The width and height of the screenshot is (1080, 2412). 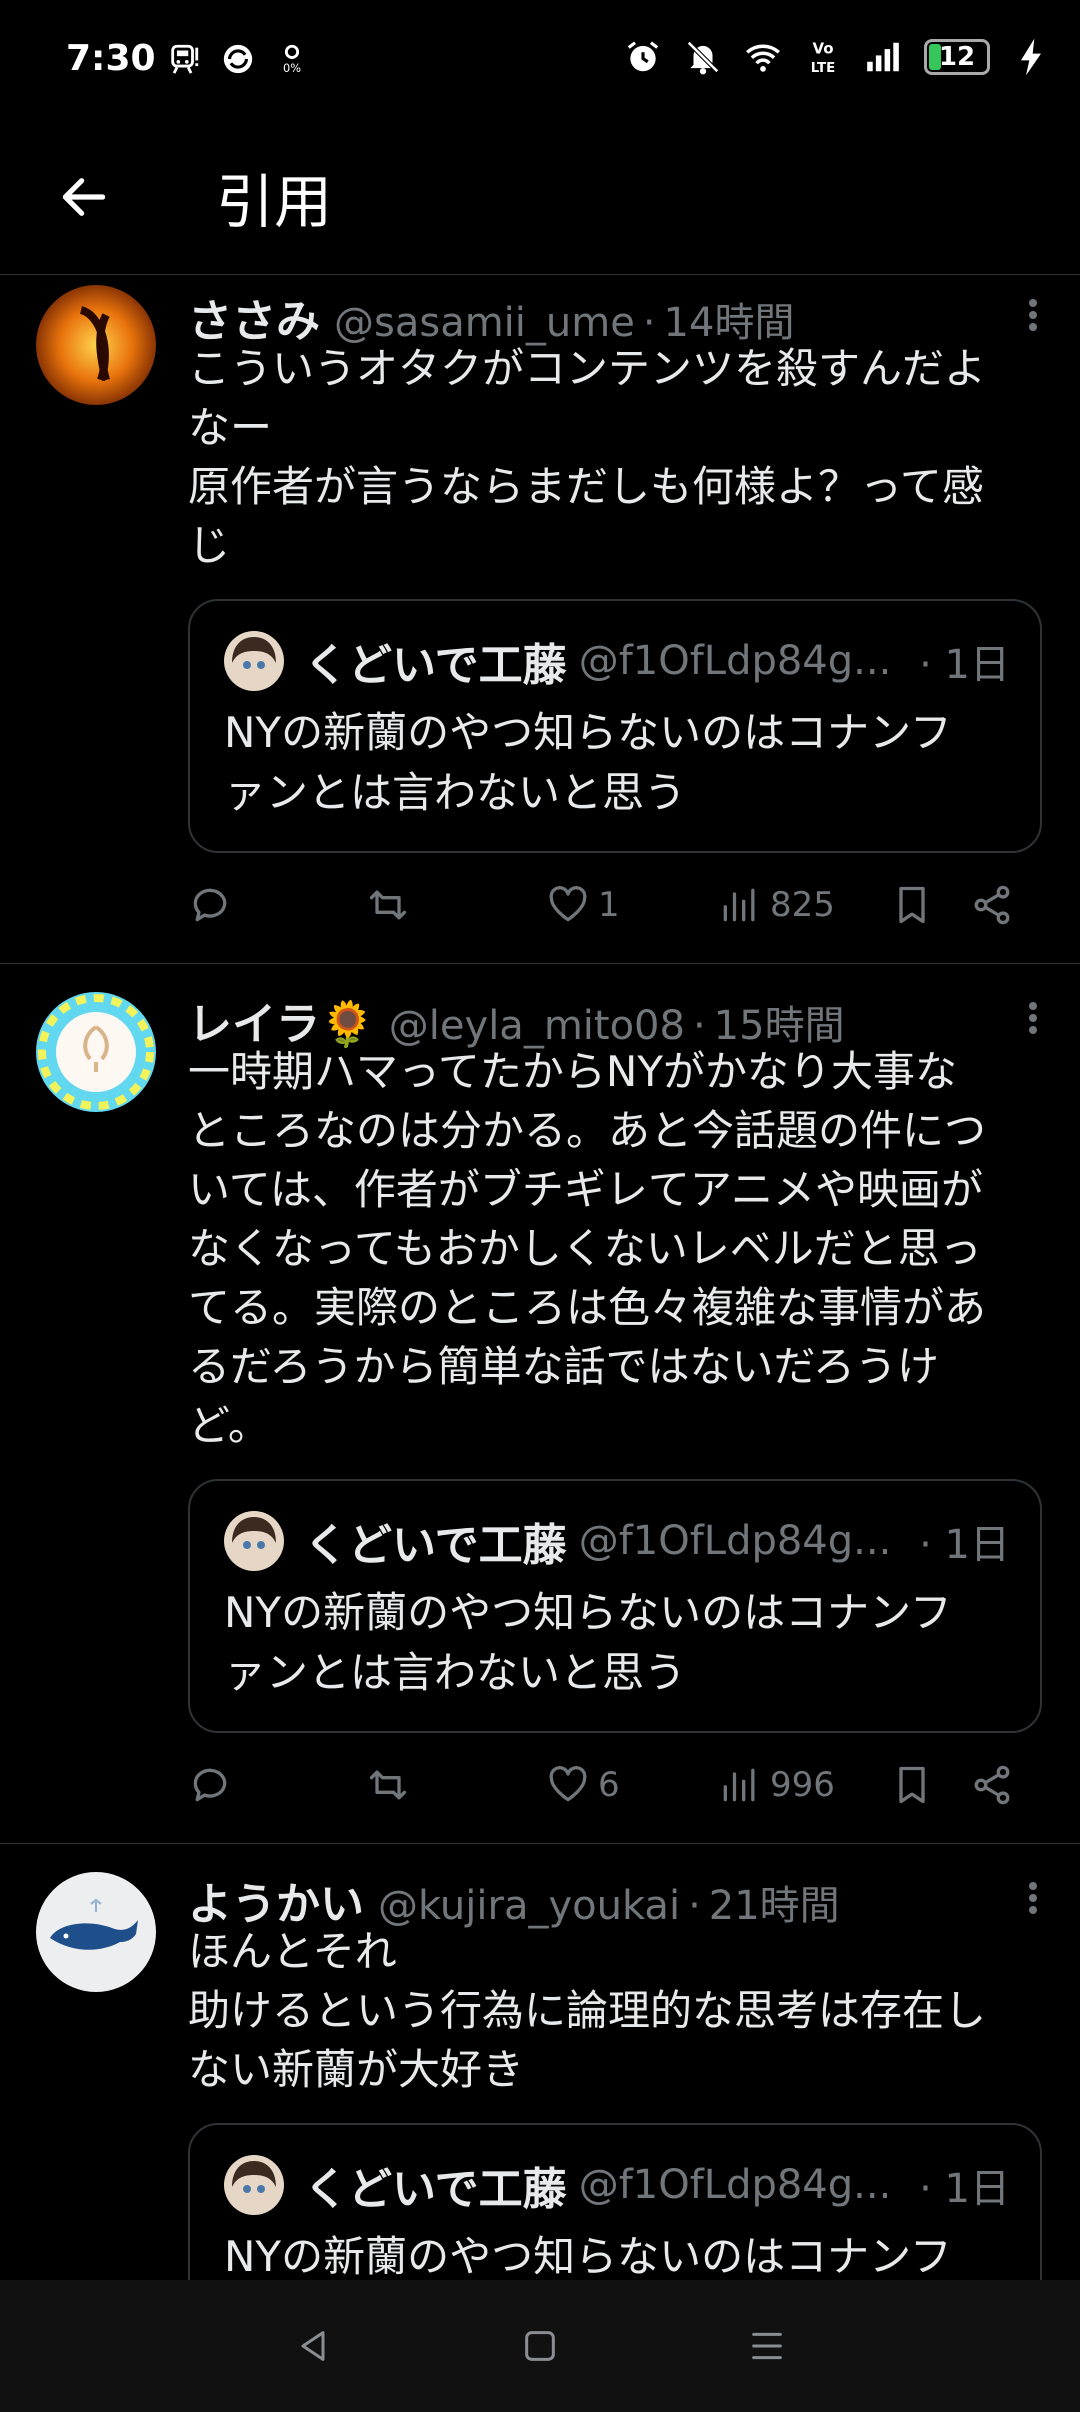 I want to click on heart-icon, so click(x=568, y=904).